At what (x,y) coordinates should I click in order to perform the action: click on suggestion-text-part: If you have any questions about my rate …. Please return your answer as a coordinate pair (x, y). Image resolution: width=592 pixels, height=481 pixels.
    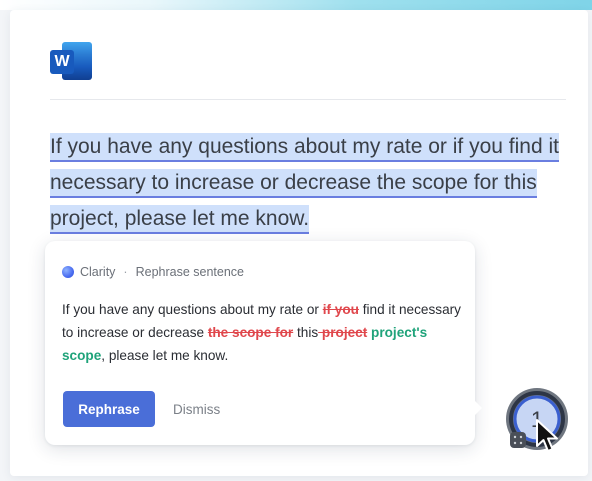
    Looking at the image, I should click on (192, 309).